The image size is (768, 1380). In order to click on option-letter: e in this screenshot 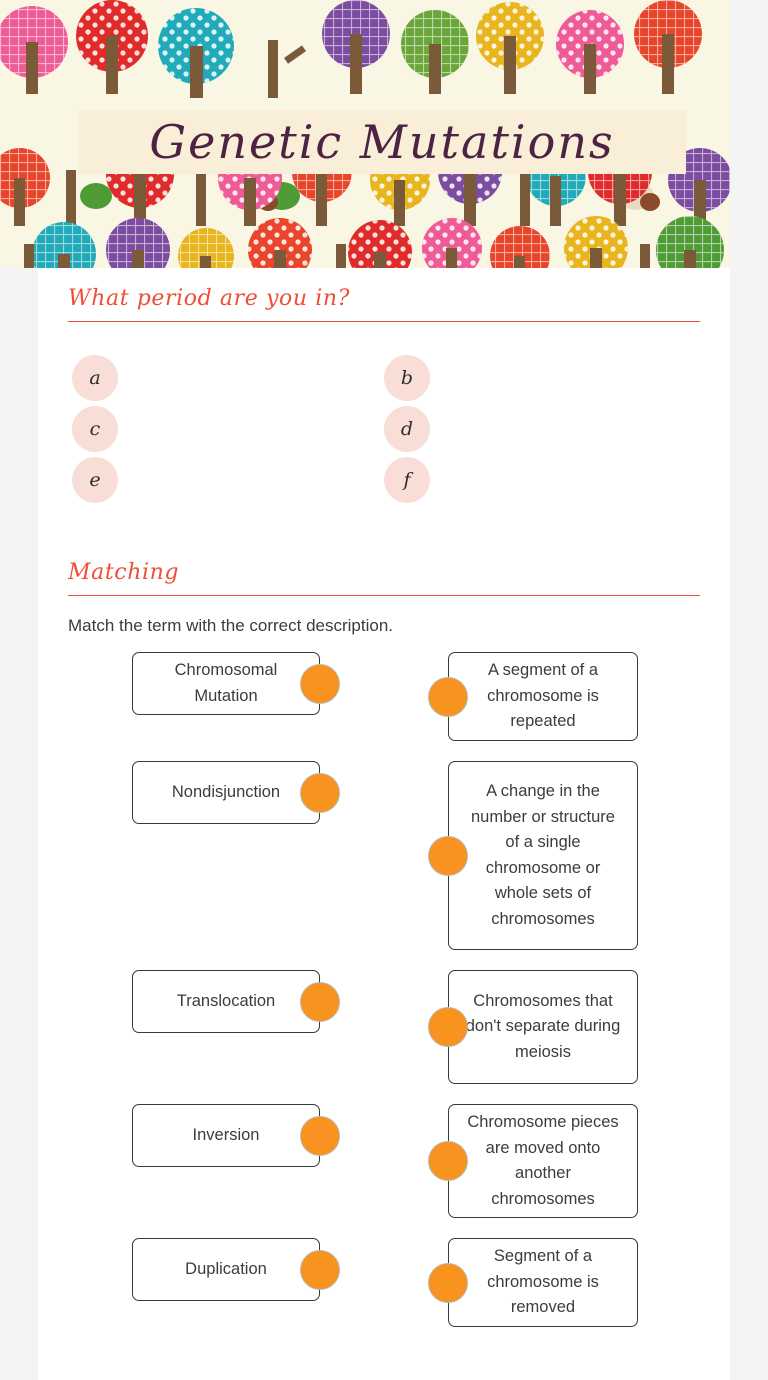, I will do `click(95, 480)`.